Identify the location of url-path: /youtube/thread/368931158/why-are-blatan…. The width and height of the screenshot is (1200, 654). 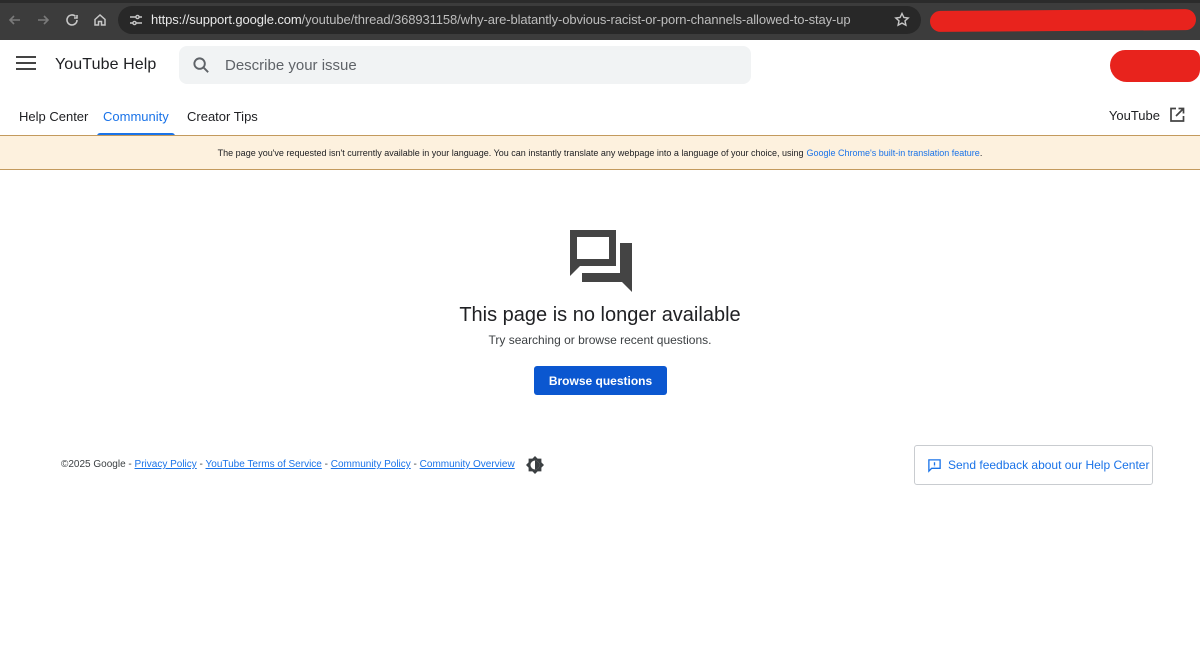
(576, 19).